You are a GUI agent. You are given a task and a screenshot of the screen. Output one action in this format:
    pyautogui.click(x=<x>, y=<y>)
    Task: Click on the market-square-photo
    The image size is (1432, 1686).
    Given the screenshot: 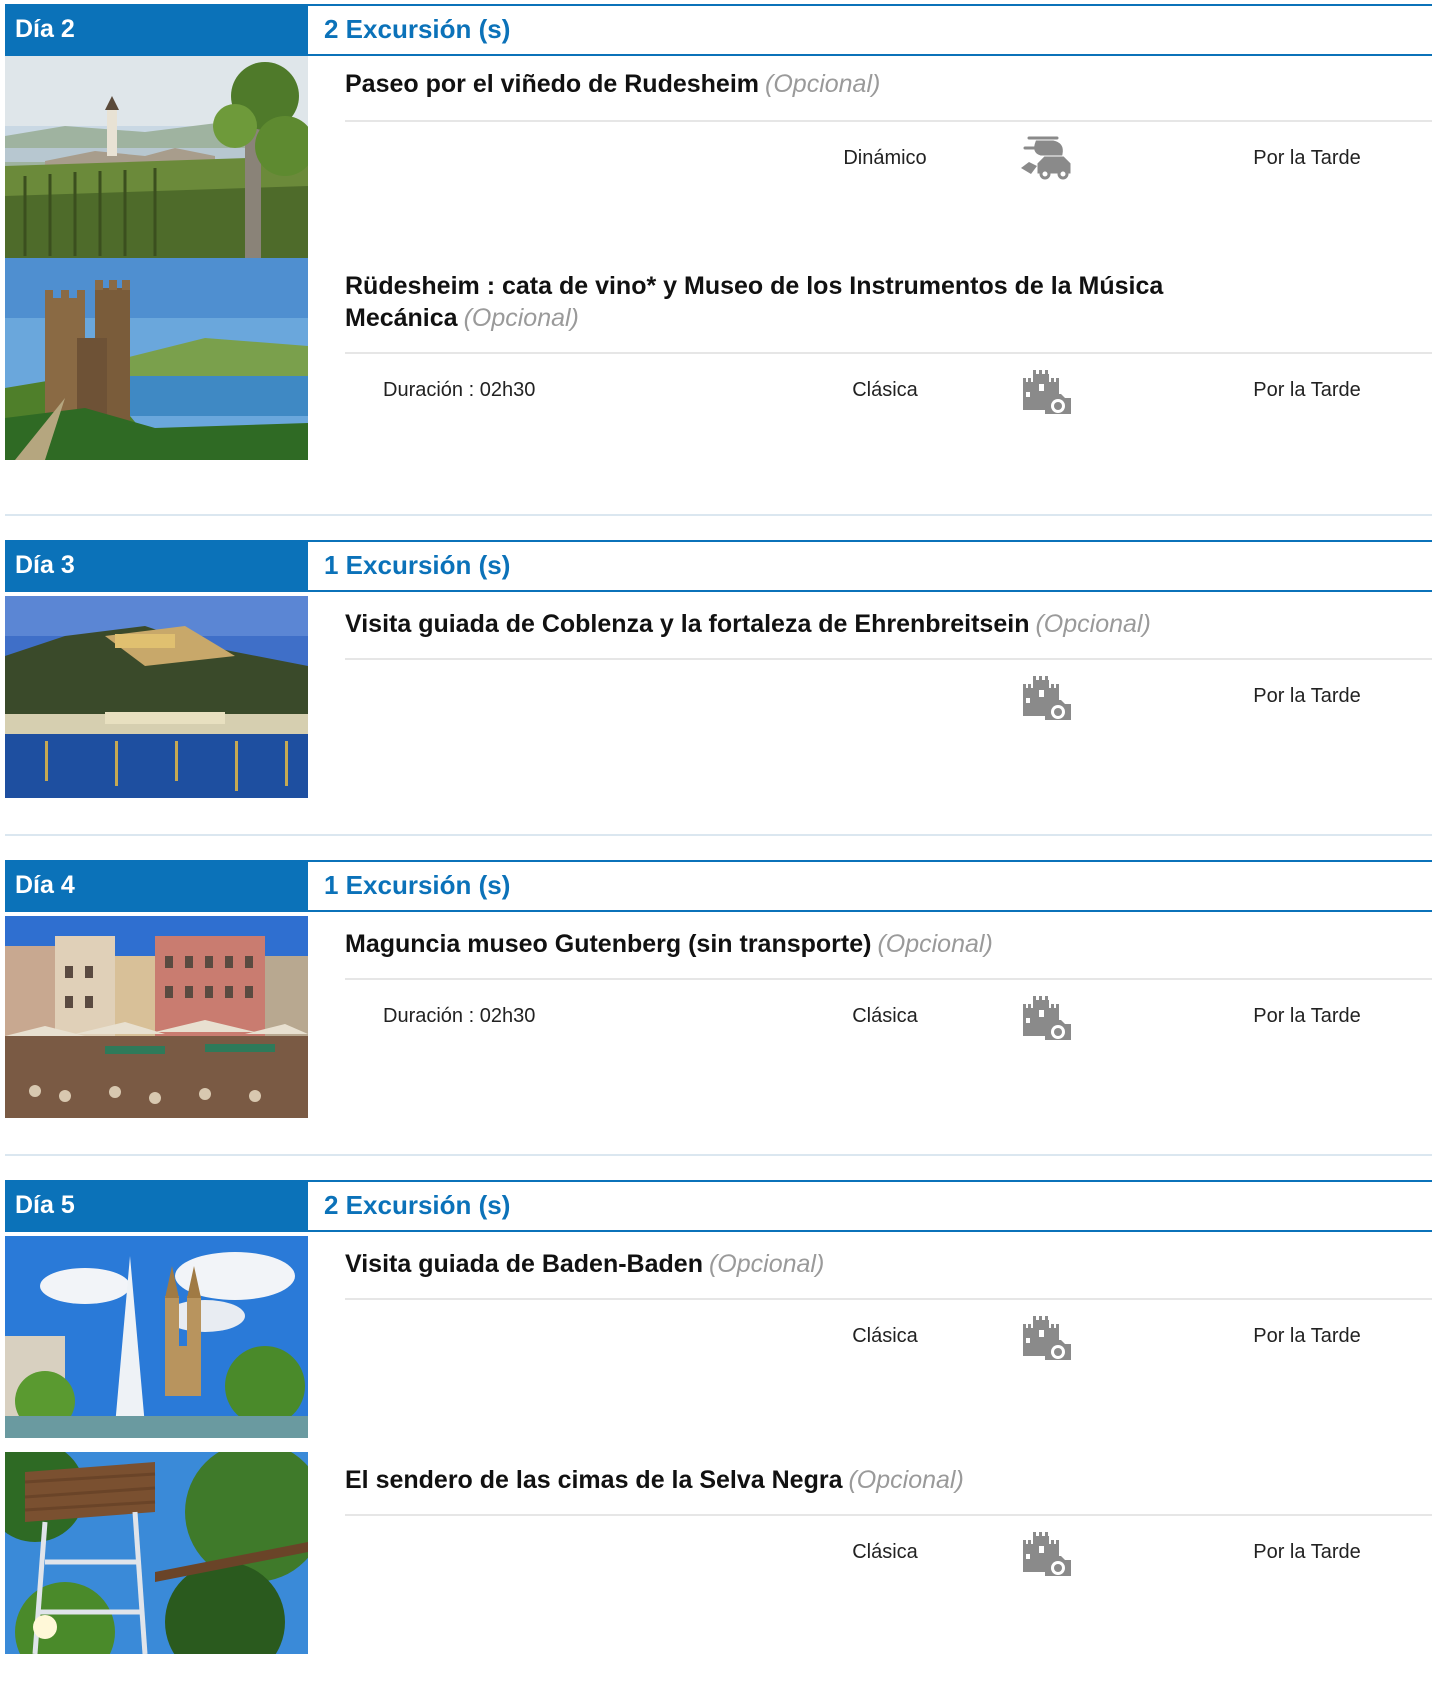 What is the action you would take?
    pyautogui.click(x=156, y=1017)
    